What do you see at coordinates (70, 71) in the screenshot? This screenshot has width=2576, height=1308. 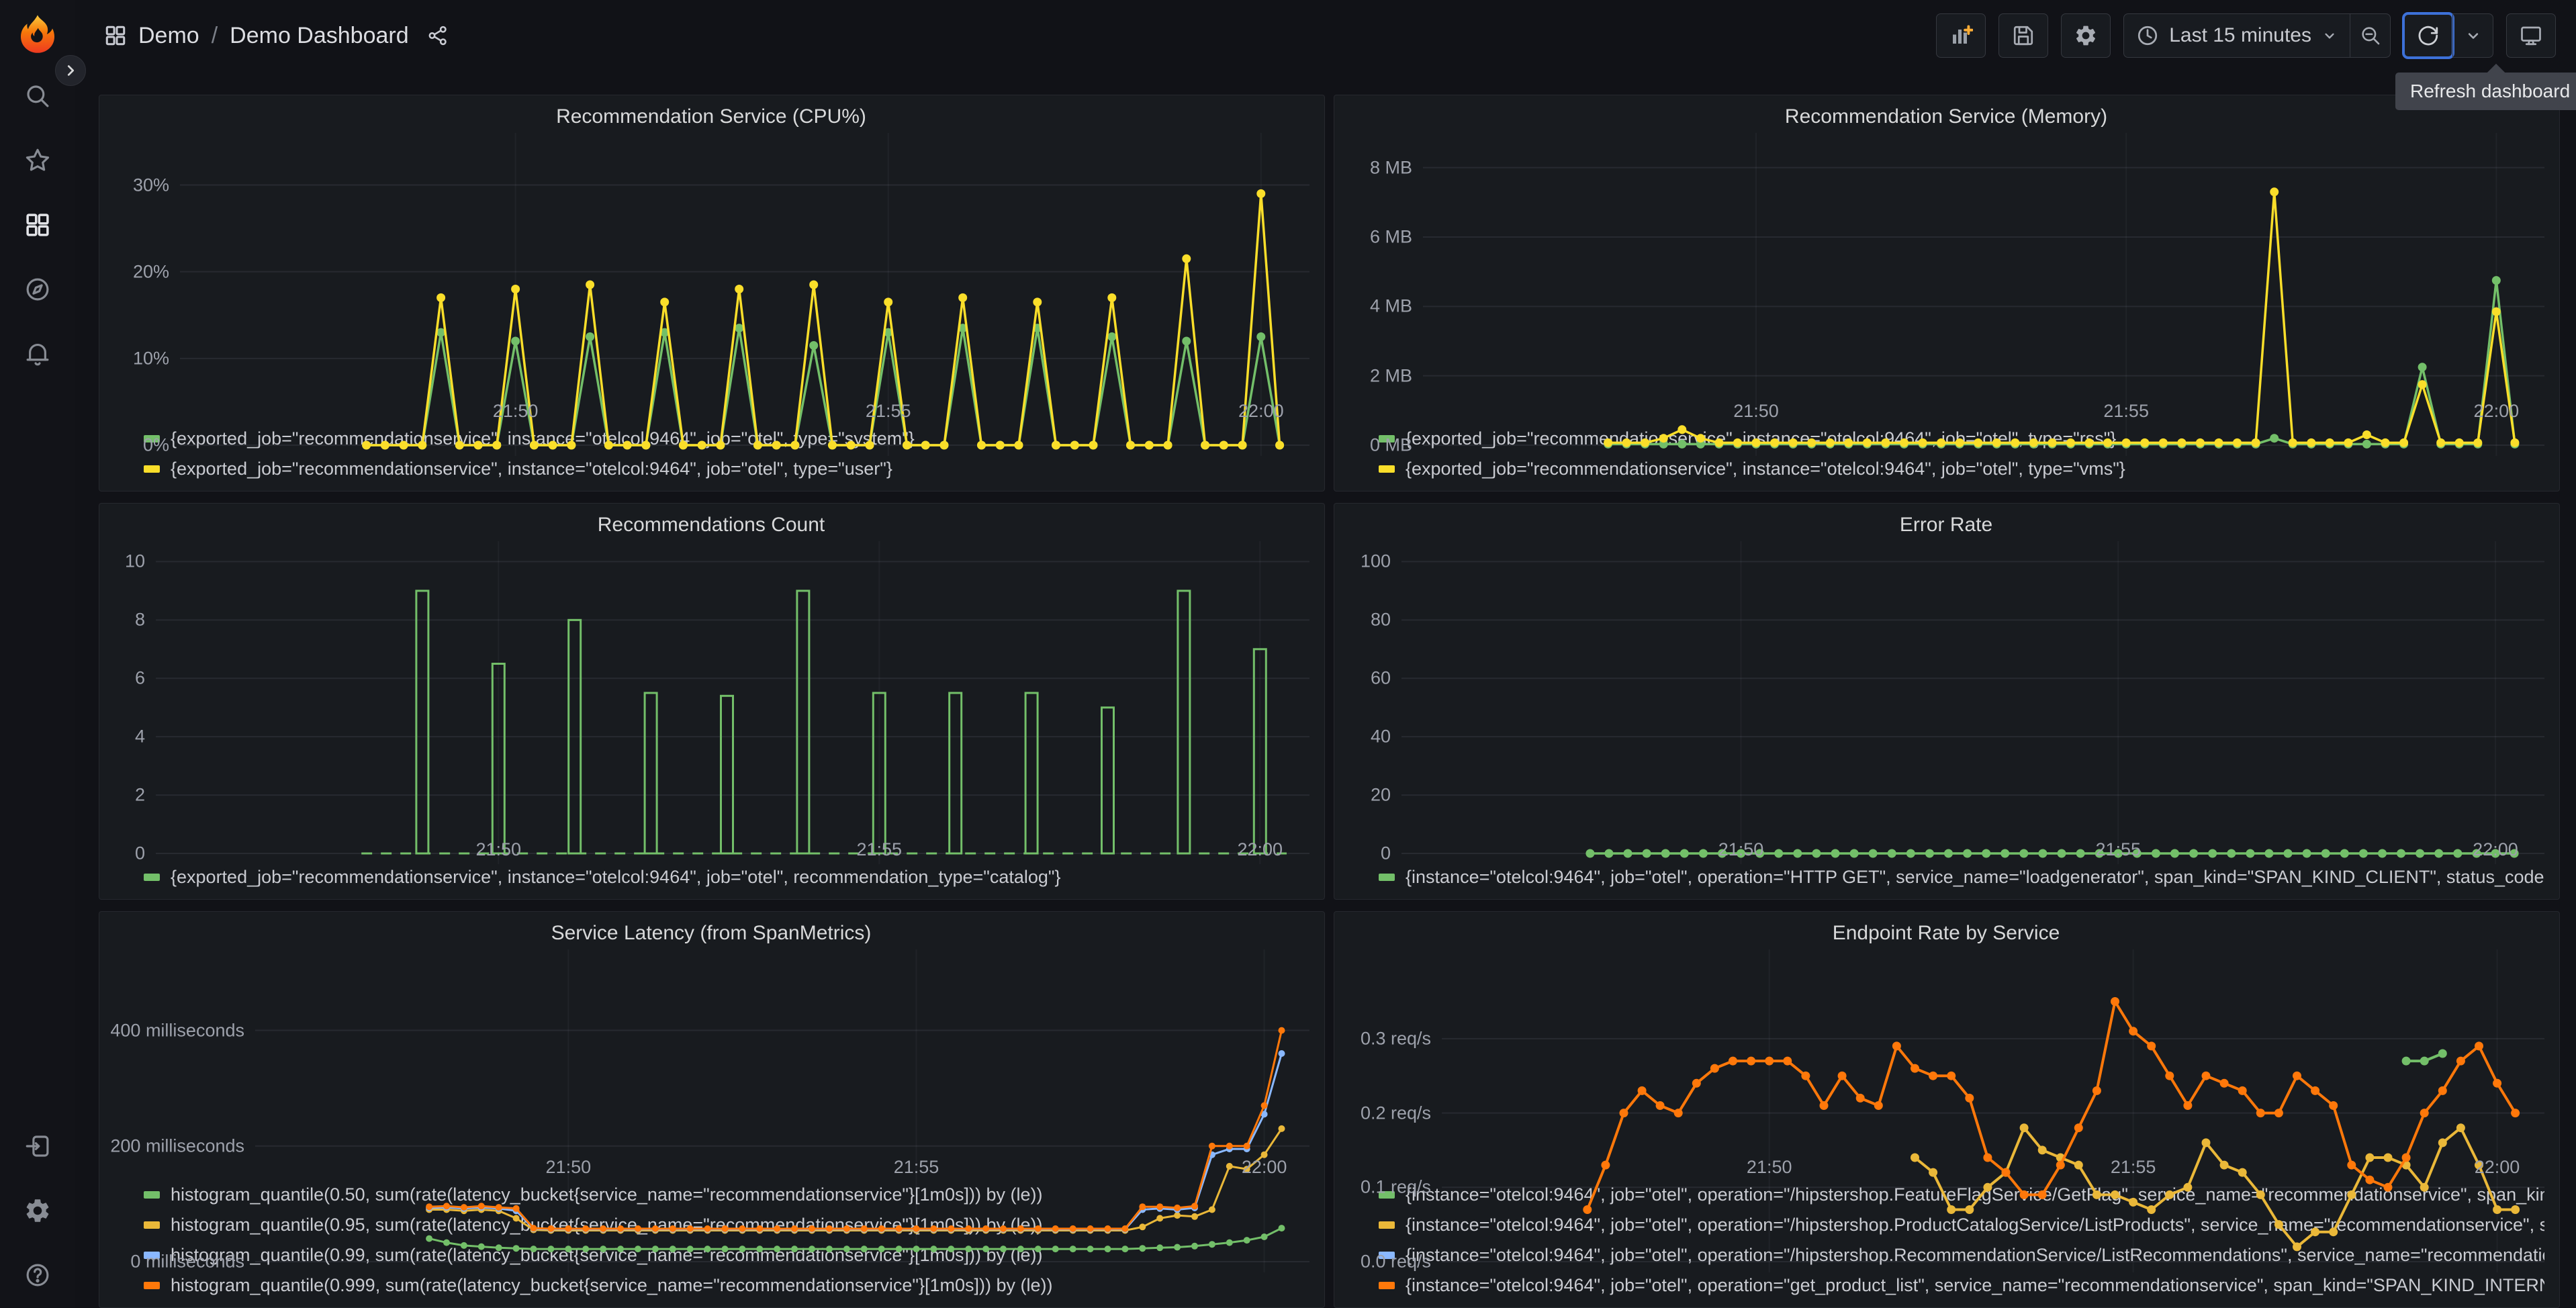 I see `sidebar-expand-button` at bounding box center [70, 71].